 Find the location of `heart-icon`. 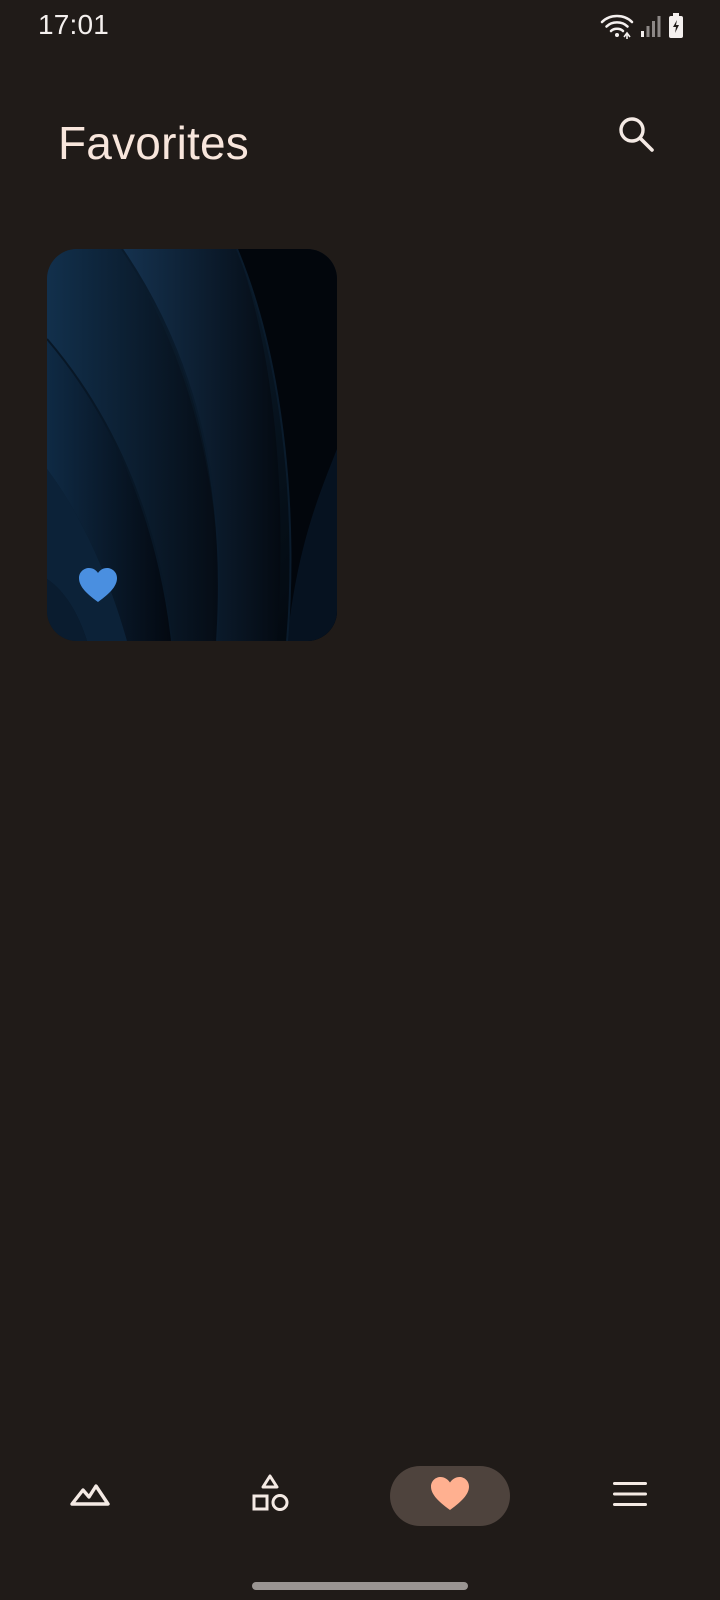

heart-icon is located at coordinates (450, 1496).